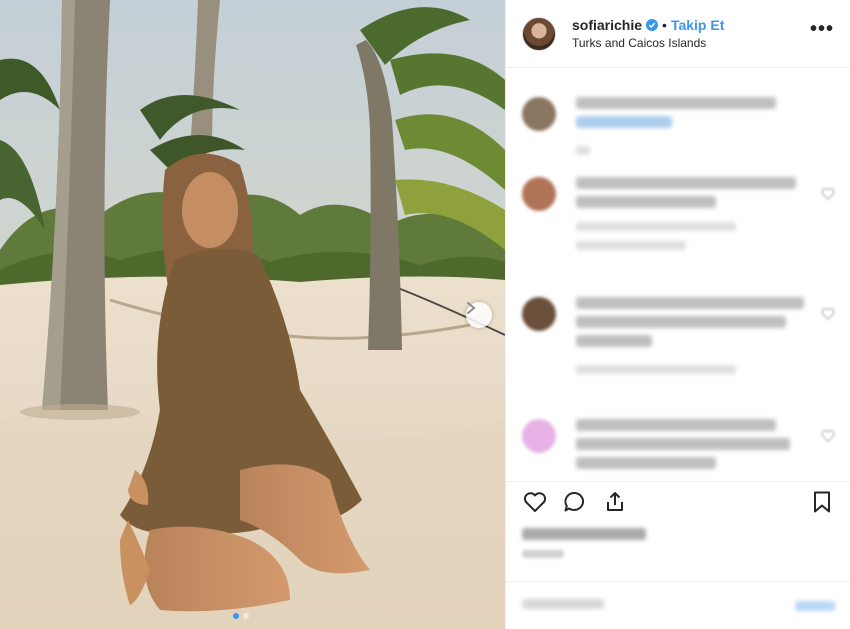  What do you see at coordinates (236, 616) in the screenshot?
I see `carousel-dot-active` at bounding box center [236, 616].